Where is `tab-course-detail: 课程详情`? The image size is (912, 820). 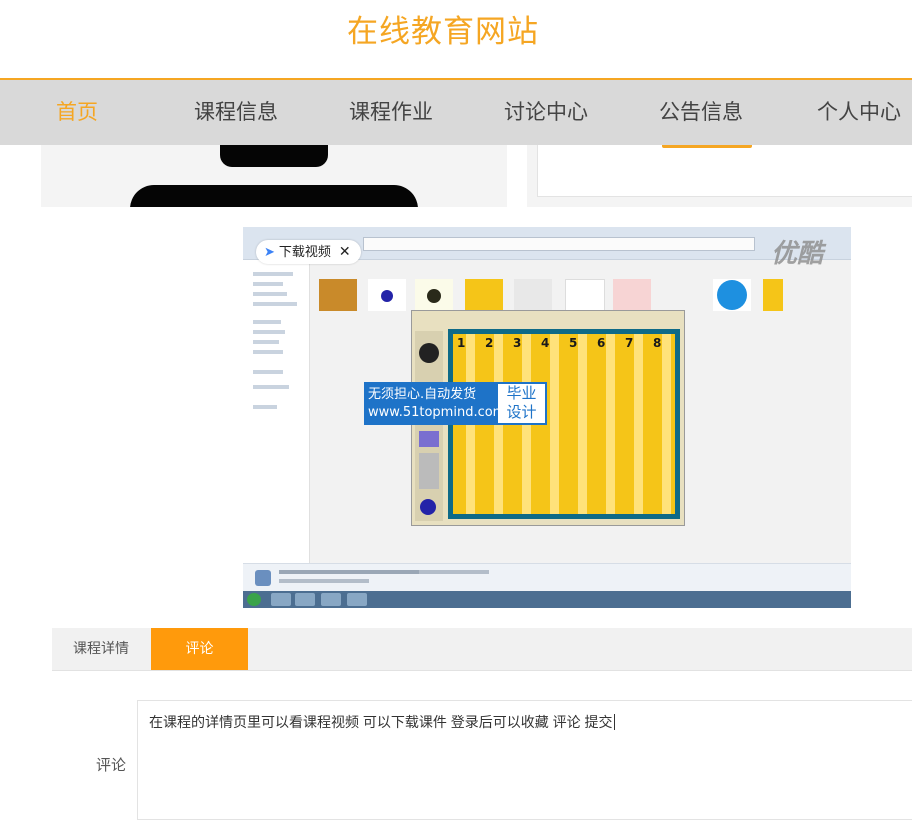 tab-course-detail: 课程详情 is located at coordinates (101, 649).